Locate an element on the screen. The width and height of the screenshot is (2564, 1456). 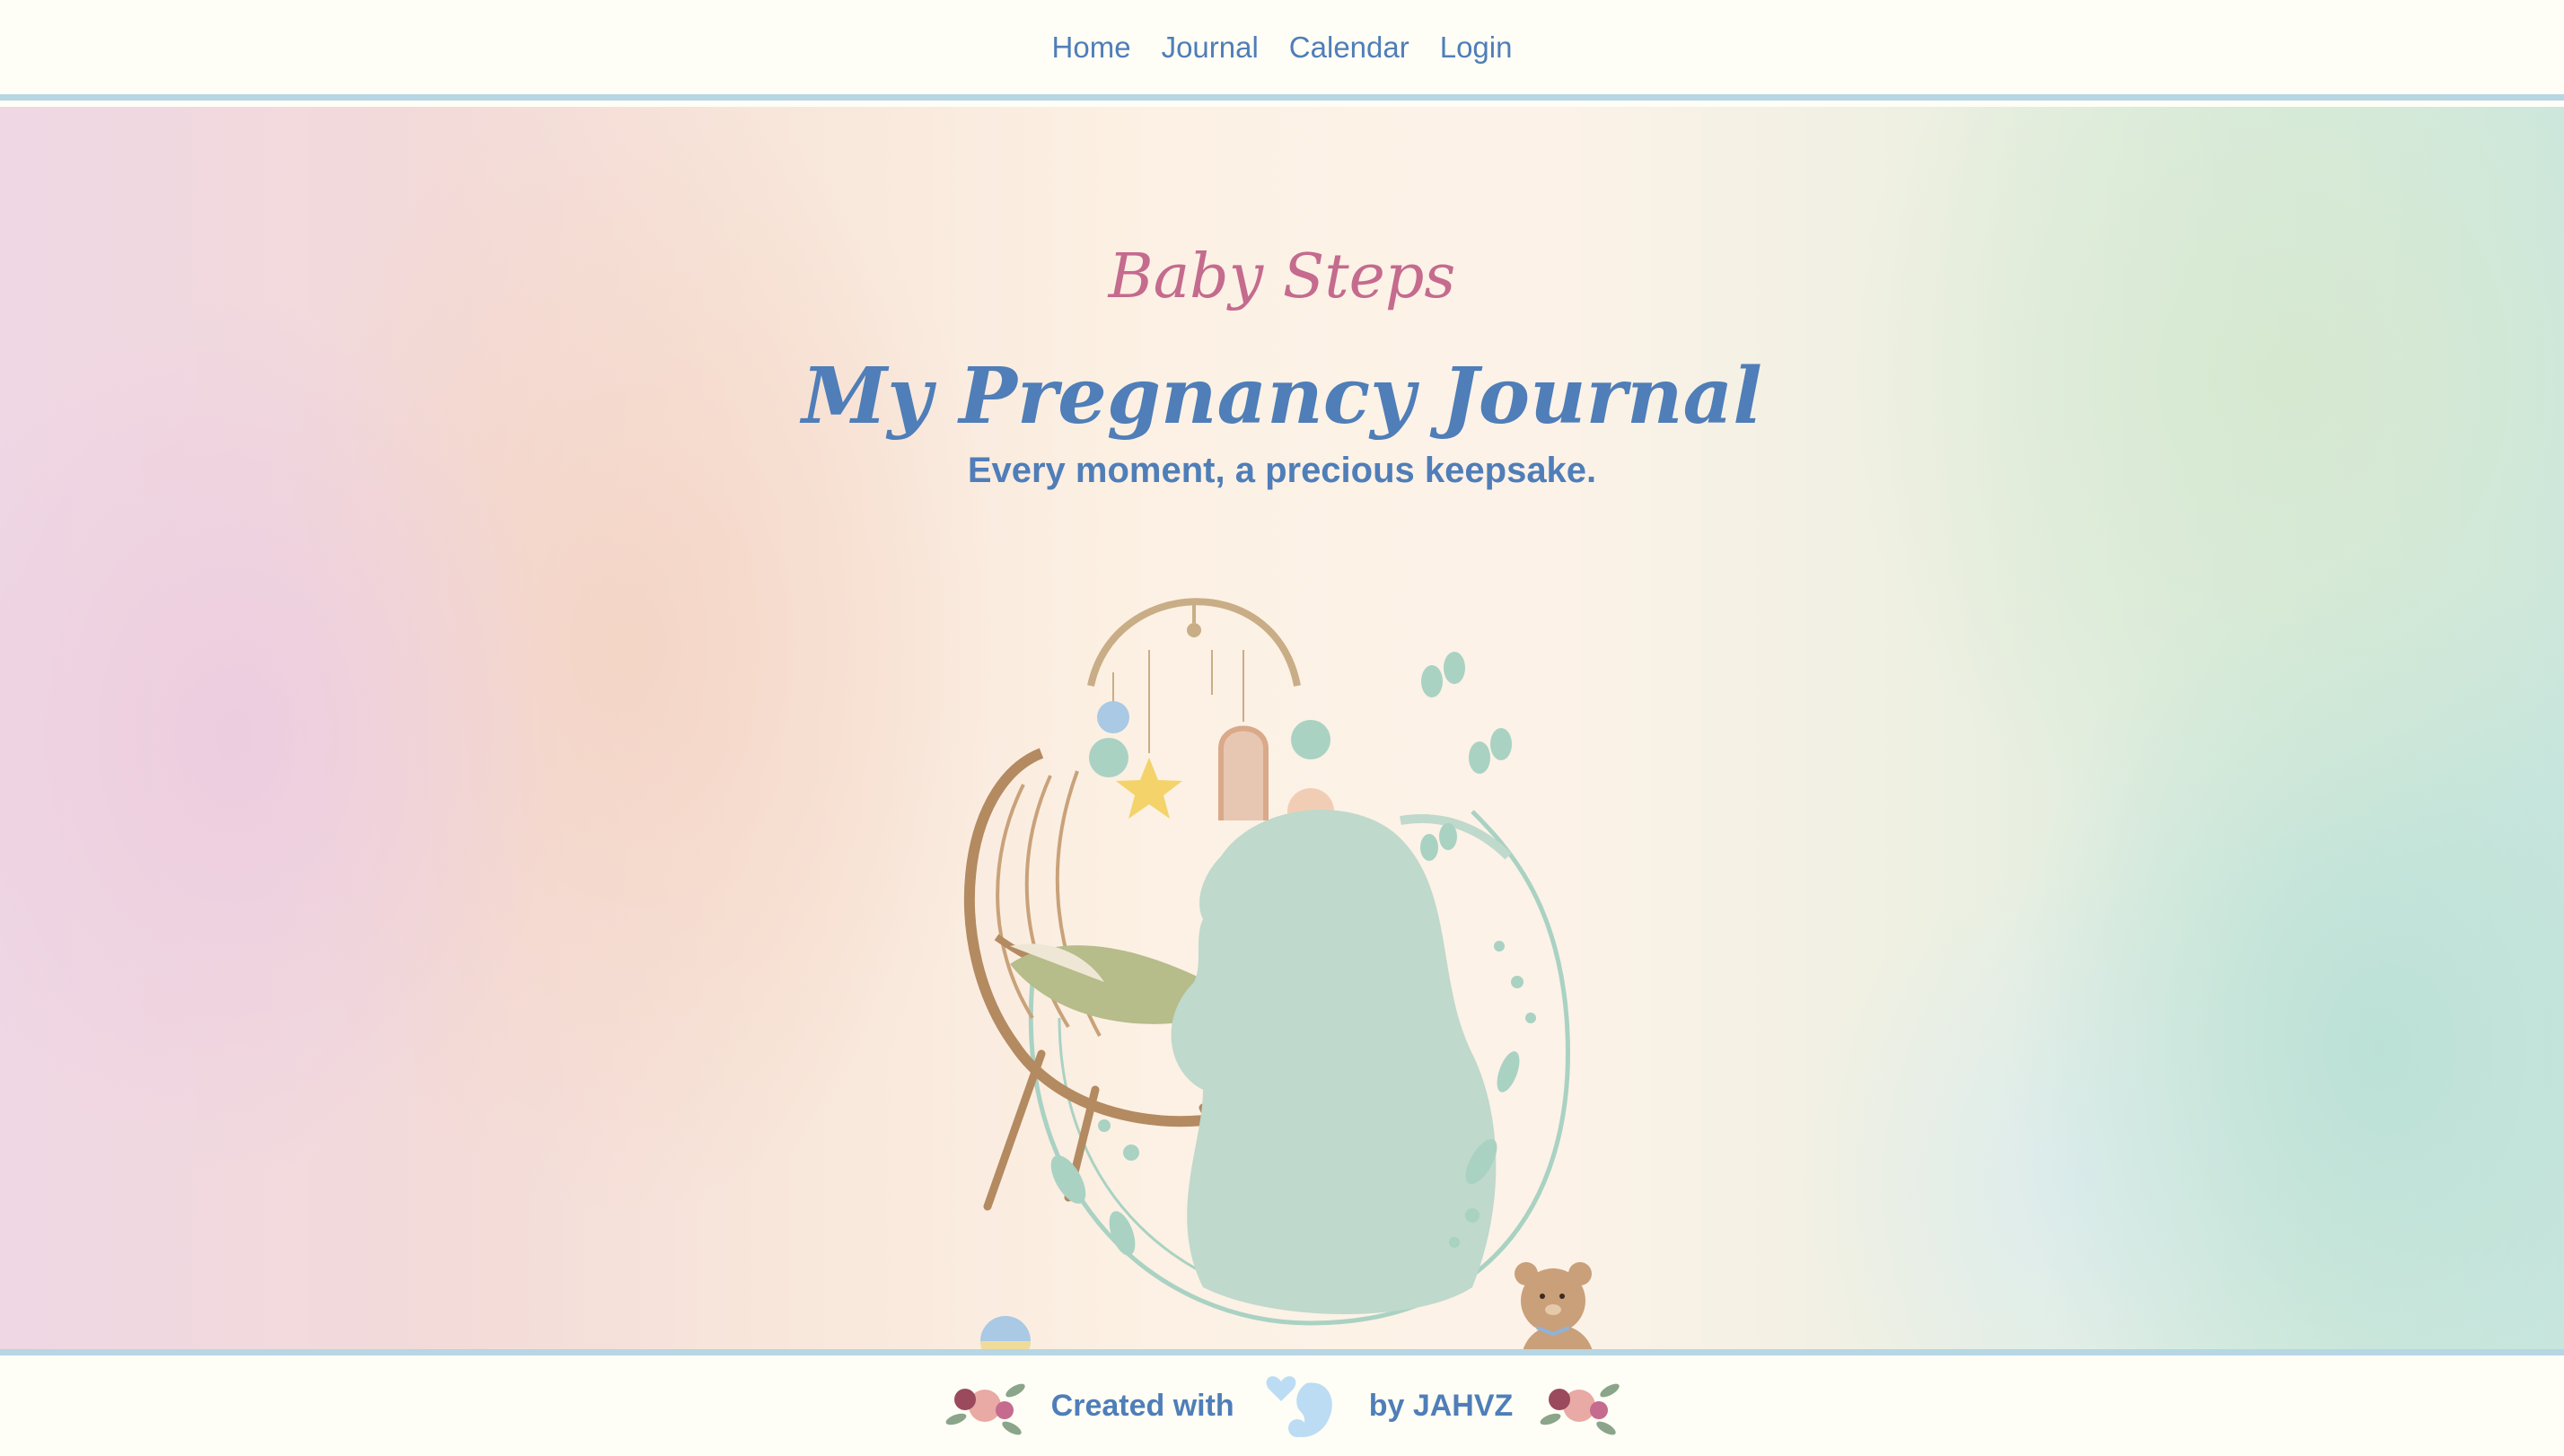
brand-name: Baby Steps is located at coordinates (1282, 276).